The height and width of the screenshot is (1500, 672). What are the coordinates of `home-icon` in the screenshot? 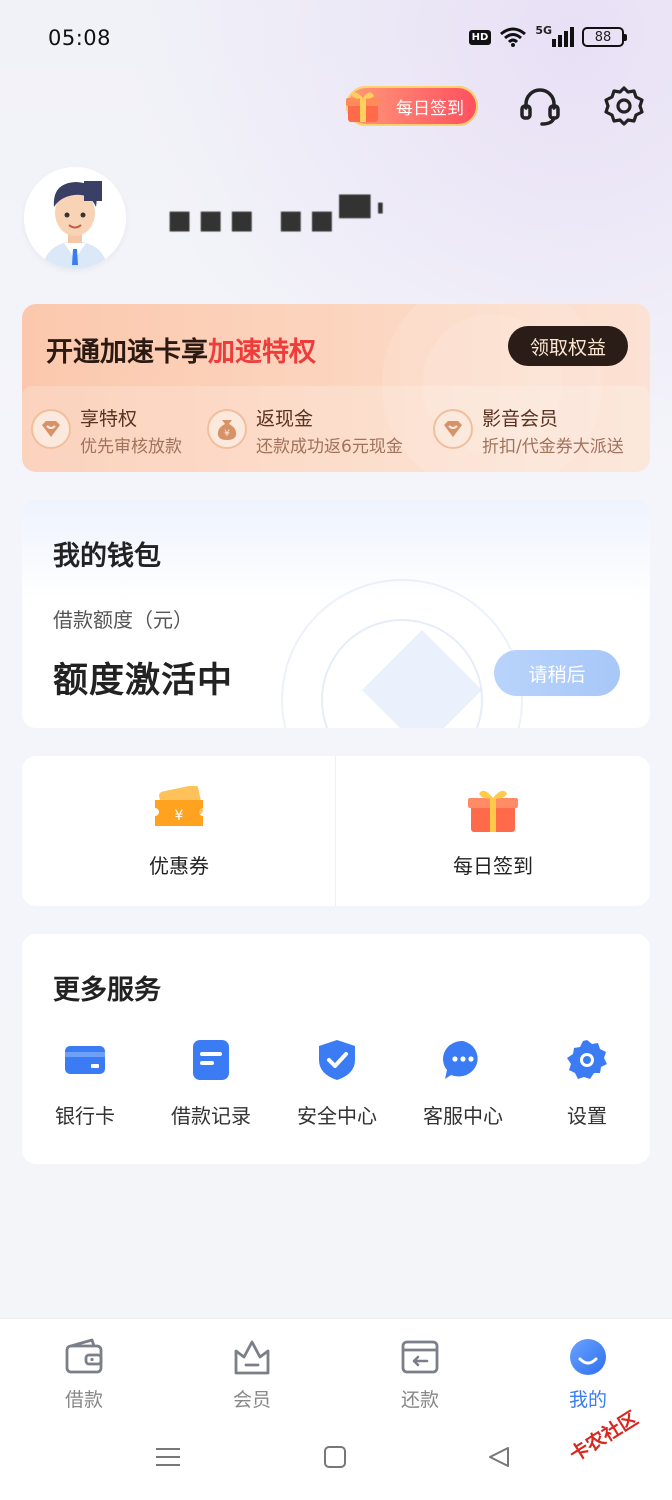 It's located at (335, 1457).